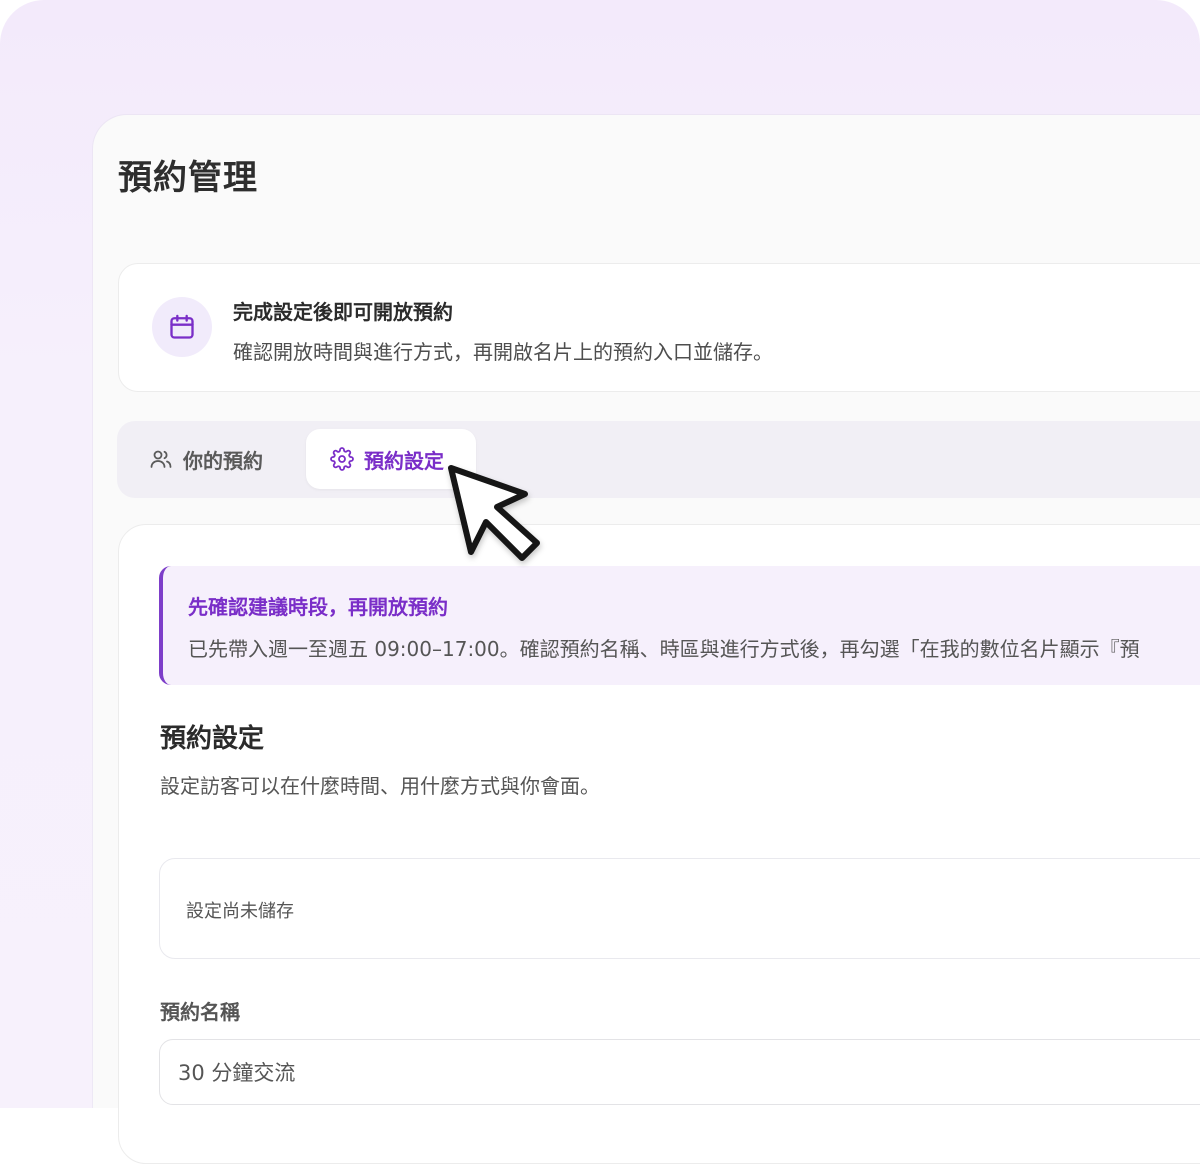  I want to click on booking-name-label: 預約名稱, so click(200, 1012).